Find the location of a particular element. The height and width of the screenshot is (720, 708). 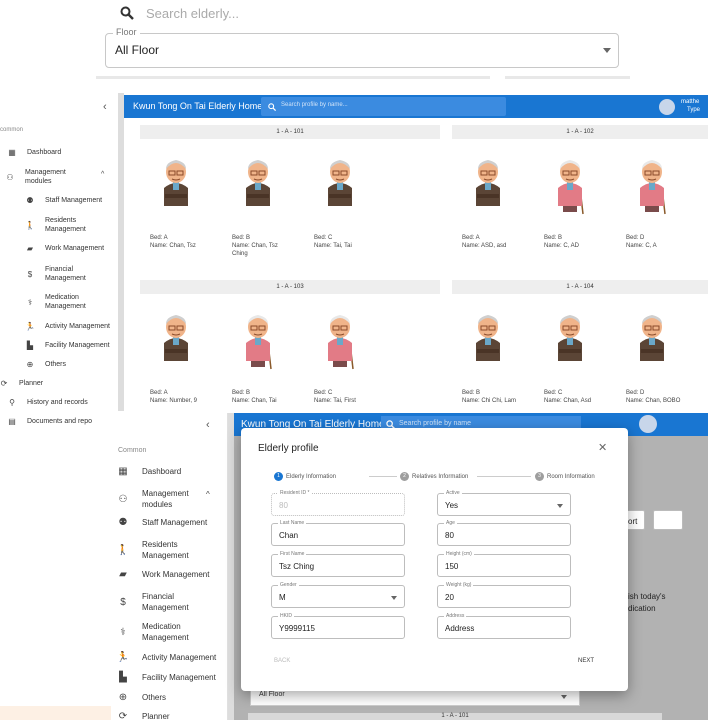

search-icon is located at coordinates (127, 13).